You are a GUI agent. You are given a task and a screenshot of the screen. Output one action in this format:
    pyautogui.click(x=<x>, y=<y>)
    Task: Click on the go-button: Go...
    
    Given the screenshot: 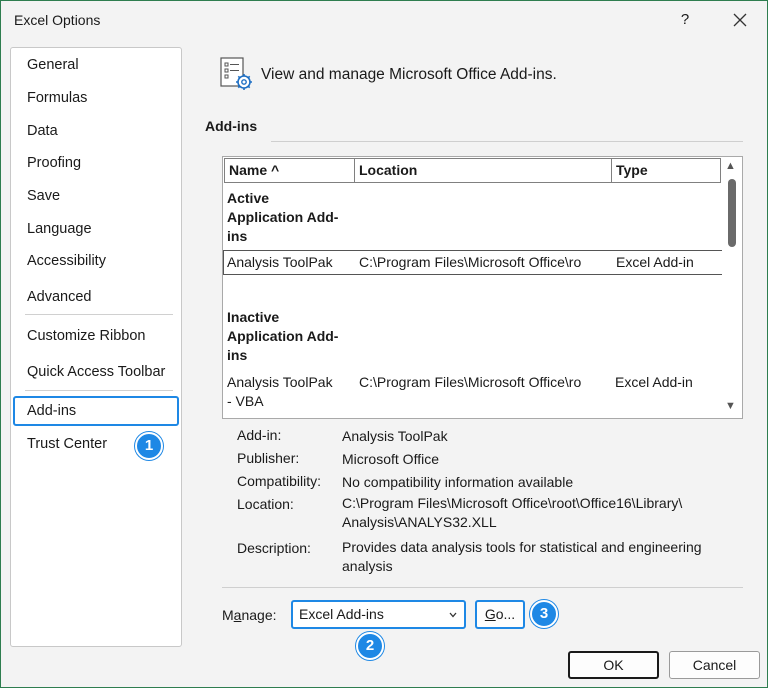 What is the action you would take?
    pyautogui.click(x=500, y=614)
    